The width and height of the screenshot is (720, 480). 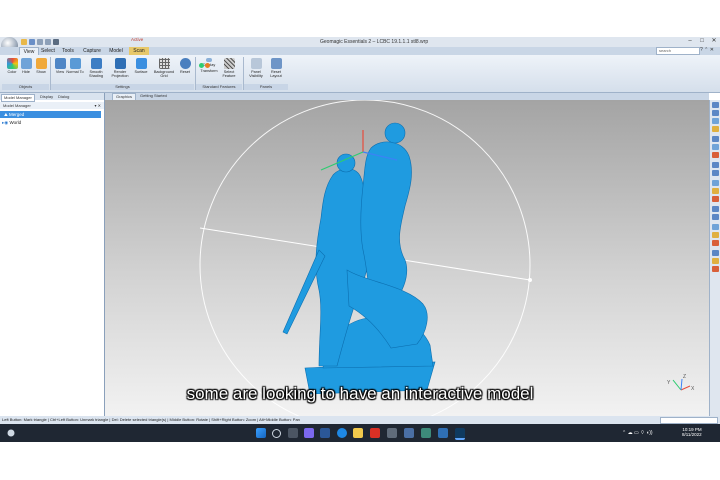 I want to click on chat-icon, so click(x=309, y=433).